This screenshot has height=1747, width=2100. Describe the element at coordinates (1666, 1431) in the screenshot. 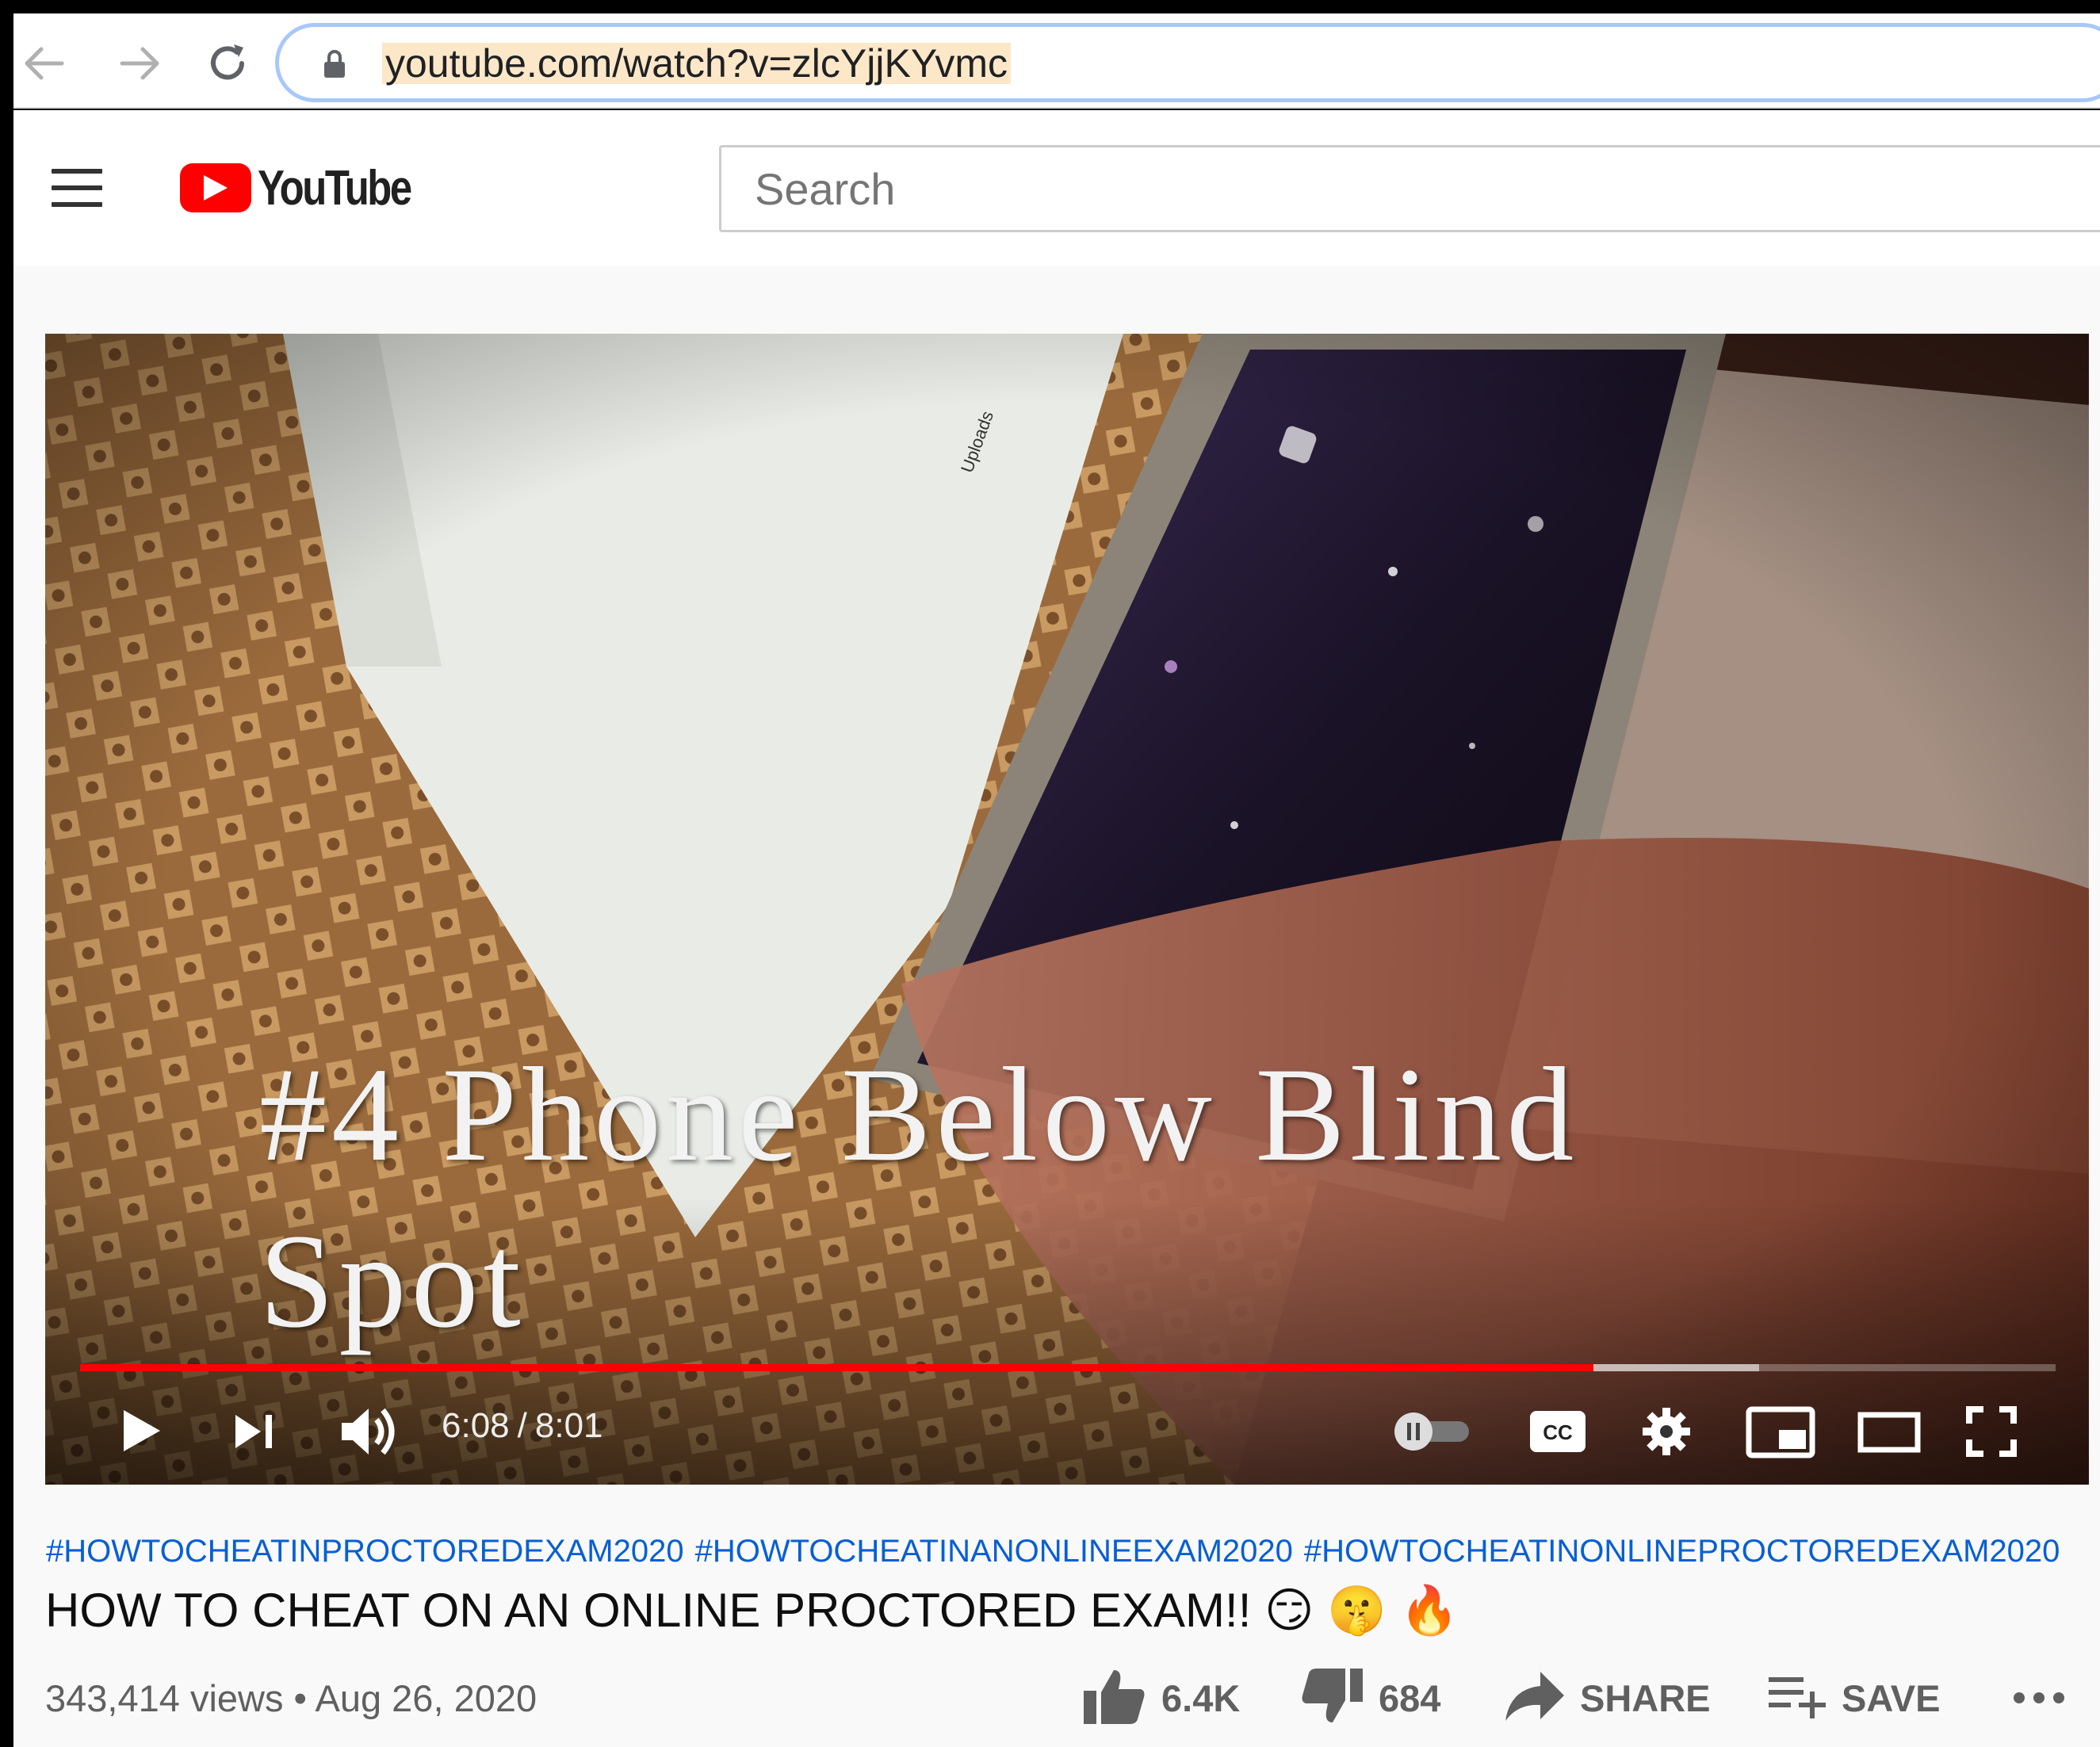

I see `settings-gear-icon` at that location.